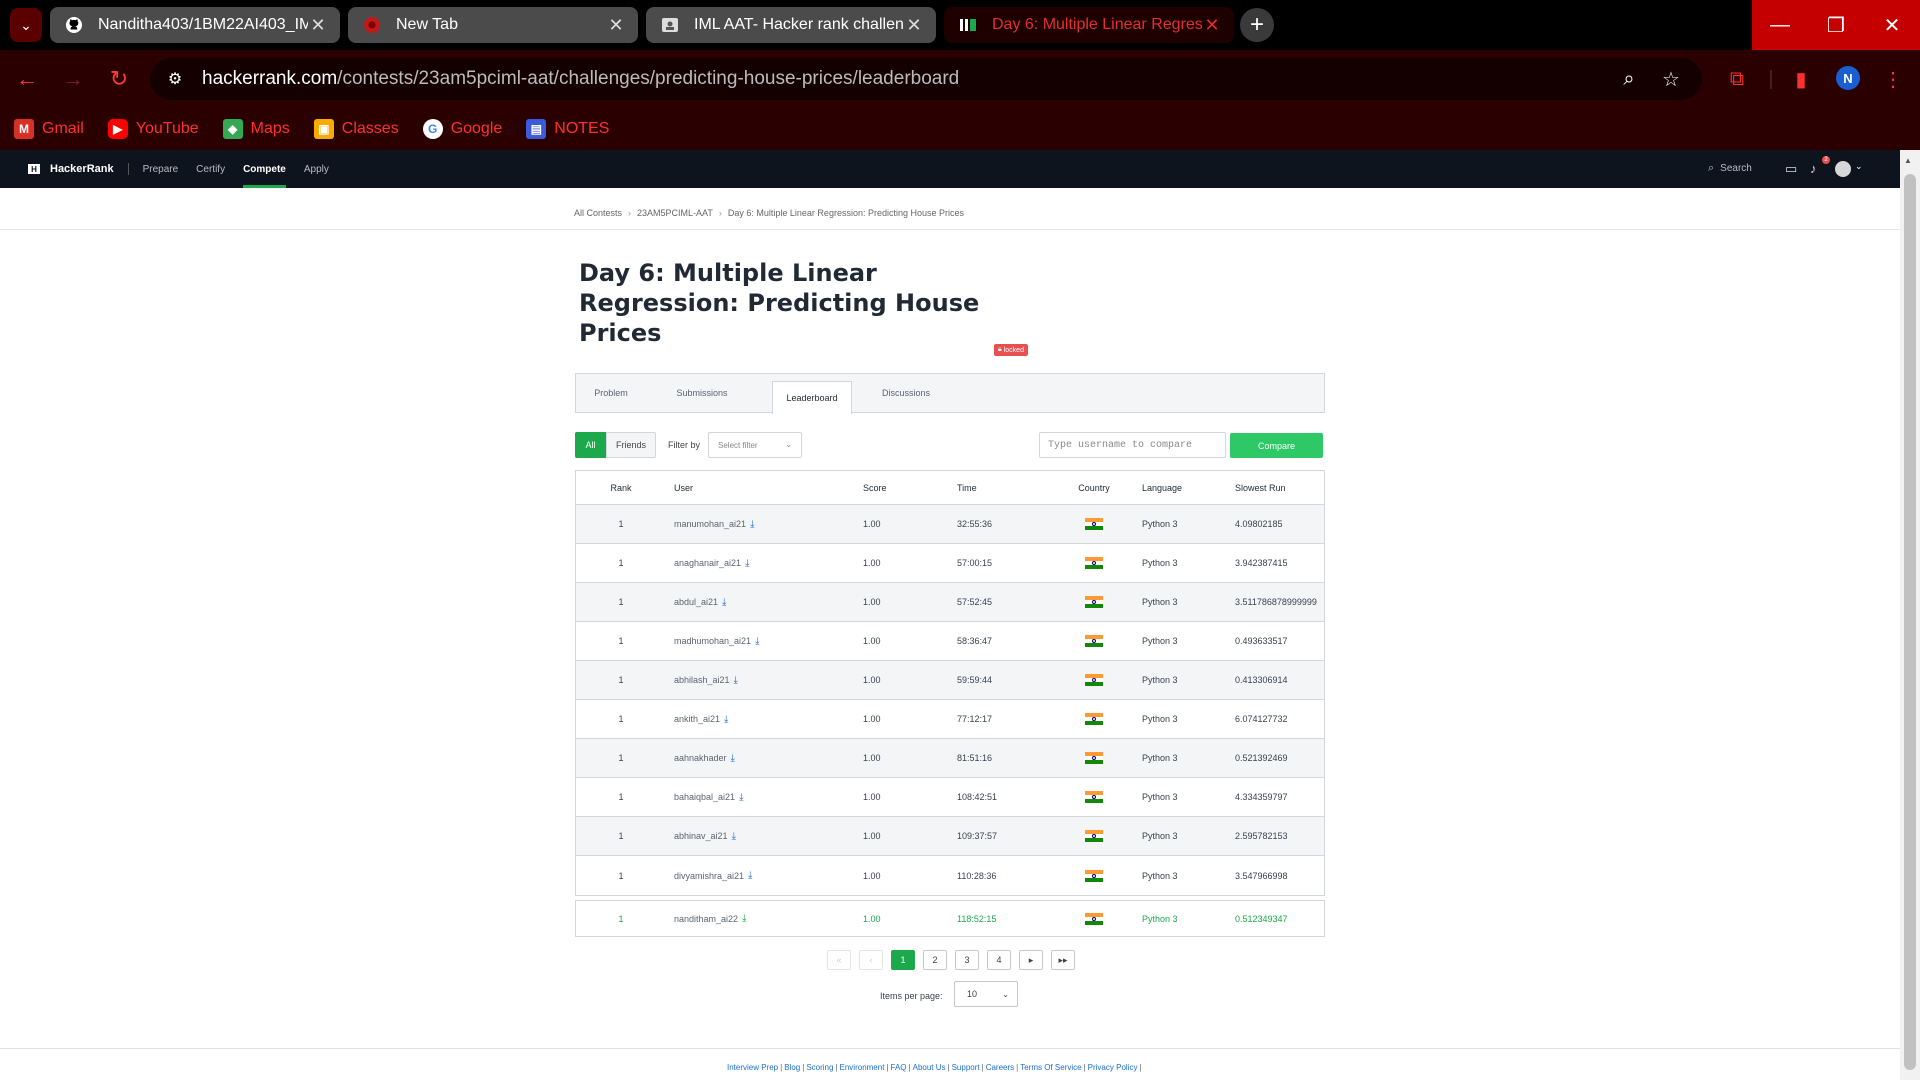 Image resolution: width=1920 pixels, height=1080 pixels. What do you see at coordinates (1097, 24) in the screenshot?
I see `tab-title: Day 6: Multiple Linear Regressi` at bounding box center [1097, 24].